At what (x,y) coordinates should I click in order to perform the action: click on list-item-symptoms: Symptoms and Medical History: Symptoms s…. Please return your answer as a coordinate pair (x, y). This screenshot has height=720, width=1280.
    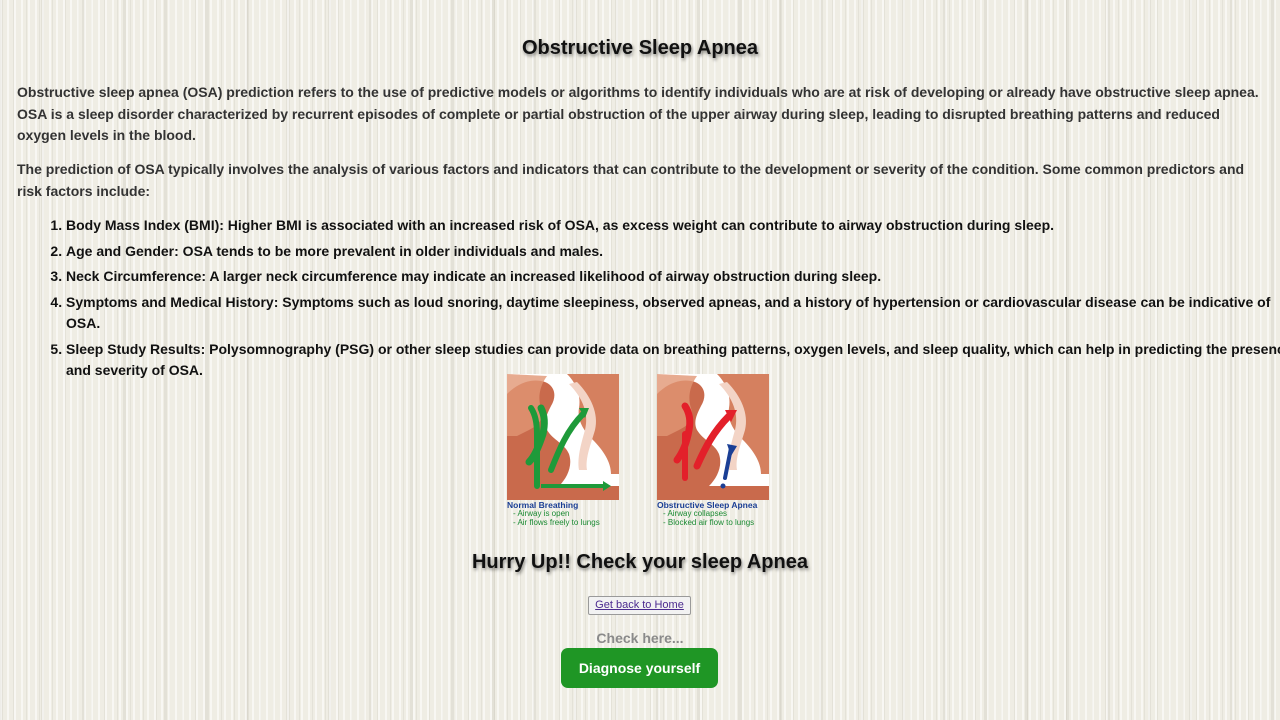
    Looking at the image, I should click on (673, 313).